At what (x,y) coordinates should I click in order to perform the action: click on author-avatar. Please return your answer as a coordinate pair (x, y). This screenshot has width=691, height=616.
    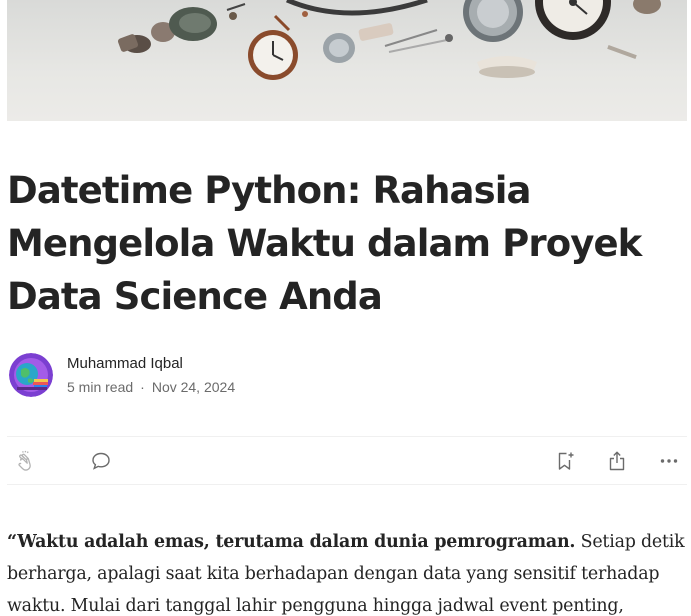
    Looking at the image, I should click on (31, 375).